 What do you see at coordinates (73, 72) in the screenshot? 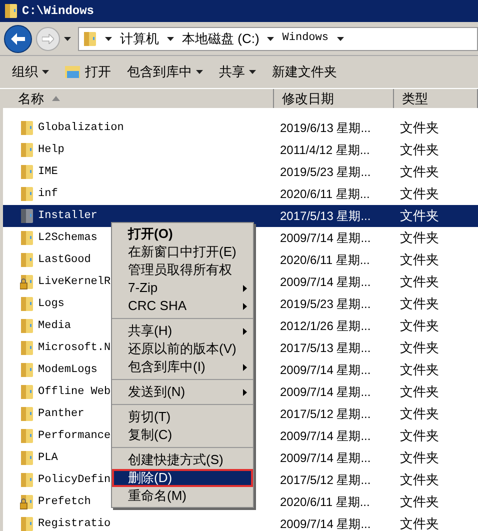
I see `open-folder-icon` at bounding box center [73, 72].